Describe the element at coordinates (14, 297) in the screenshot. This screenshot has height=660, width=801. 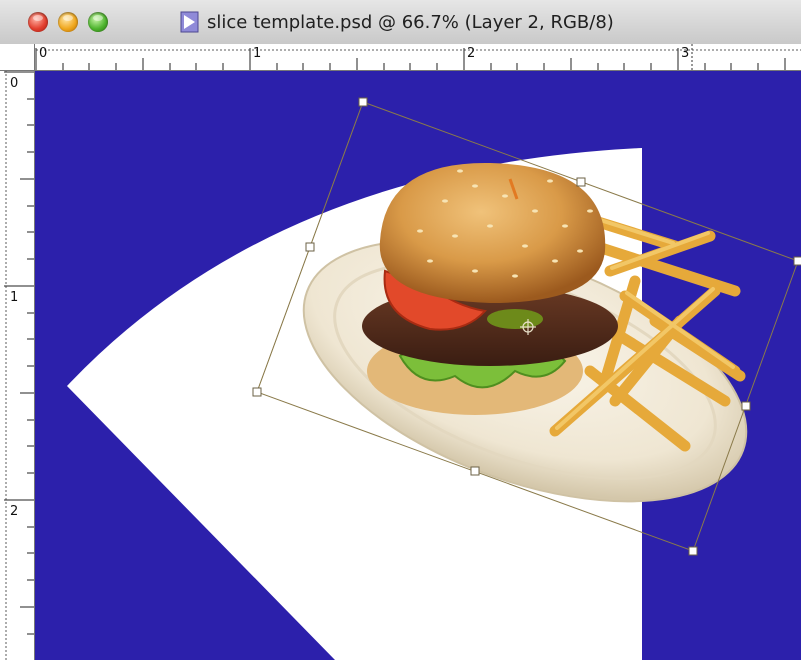
I see `v-ruler-label-1: 1` at that location.